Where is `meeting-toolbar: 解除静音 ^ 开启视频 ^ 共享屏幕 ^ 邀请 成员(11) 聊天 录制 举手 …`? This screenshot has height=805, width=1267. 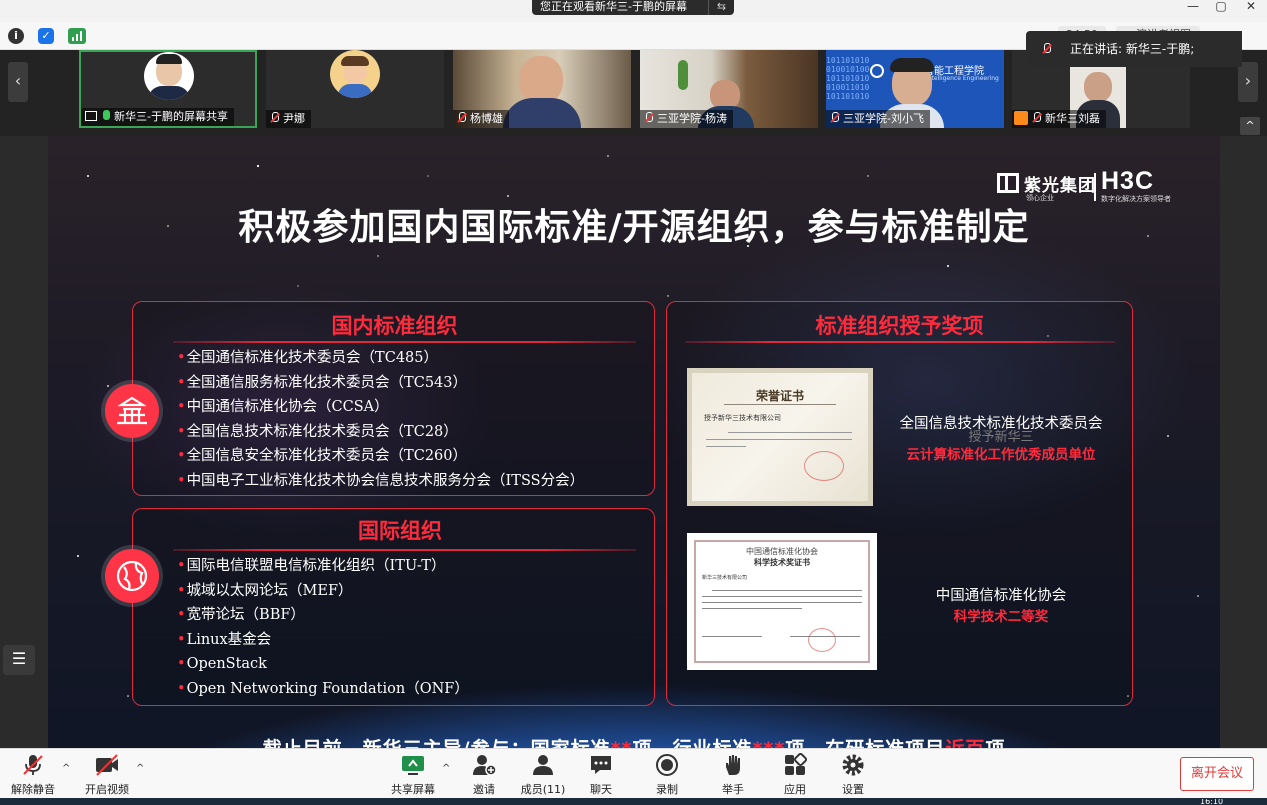 meeting-toolbar: 解除静音 ^ 开启视频 ^ 共享屏幕 ^ 邀请 成员(11) 聊天 录制 举手 … is located at coordinates (633, 776).